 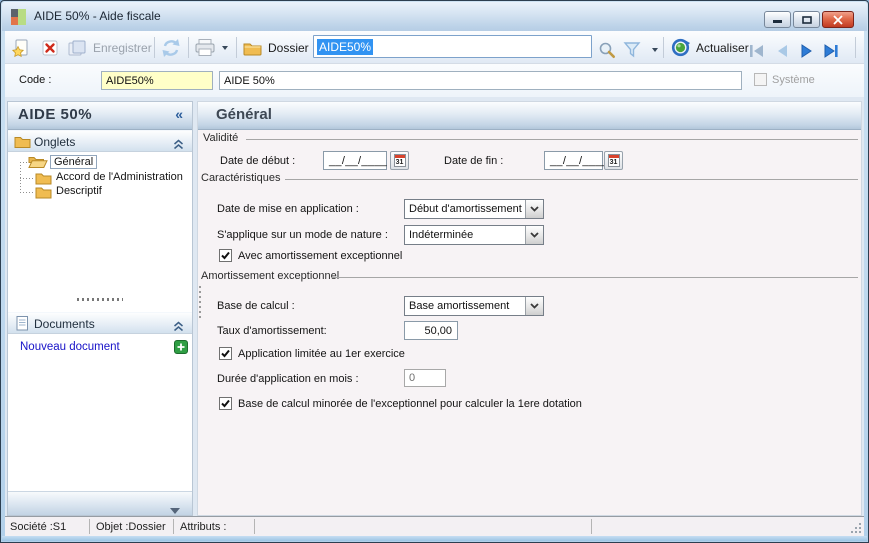 What do you see at coordinates (74, 162) in the screenshot?
I see `sidebar-item-general: Général` at bounding box center [74, 162].